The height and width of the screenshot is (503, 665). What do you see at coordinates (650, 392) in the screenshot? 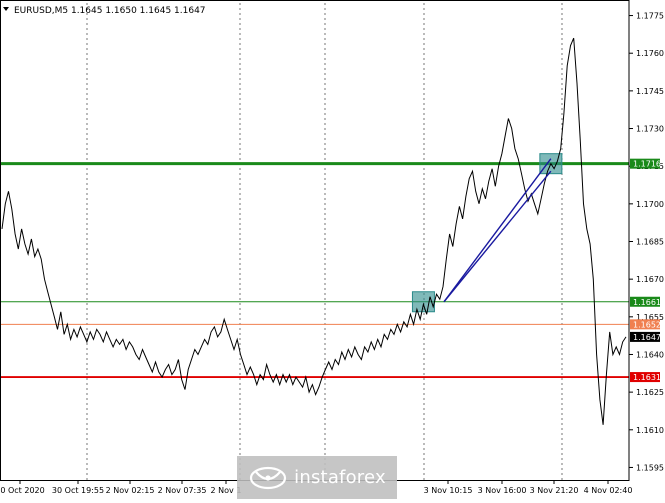
I see `y-tick-label: 1.1625` at bounding box center [650, 392].